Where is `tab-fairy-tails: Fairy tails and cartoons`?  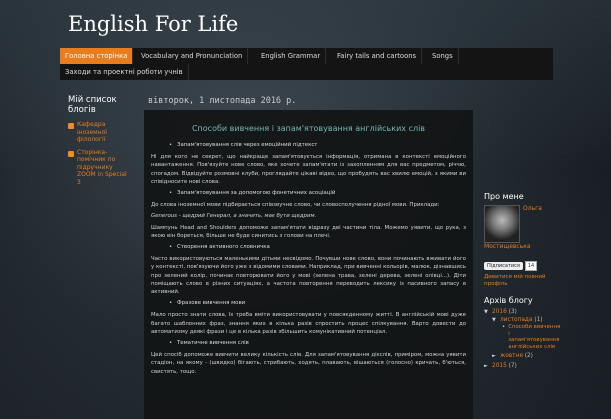 tab-fairy-tails: Fairy tails and cartoons is located at coordinates (377, 56).